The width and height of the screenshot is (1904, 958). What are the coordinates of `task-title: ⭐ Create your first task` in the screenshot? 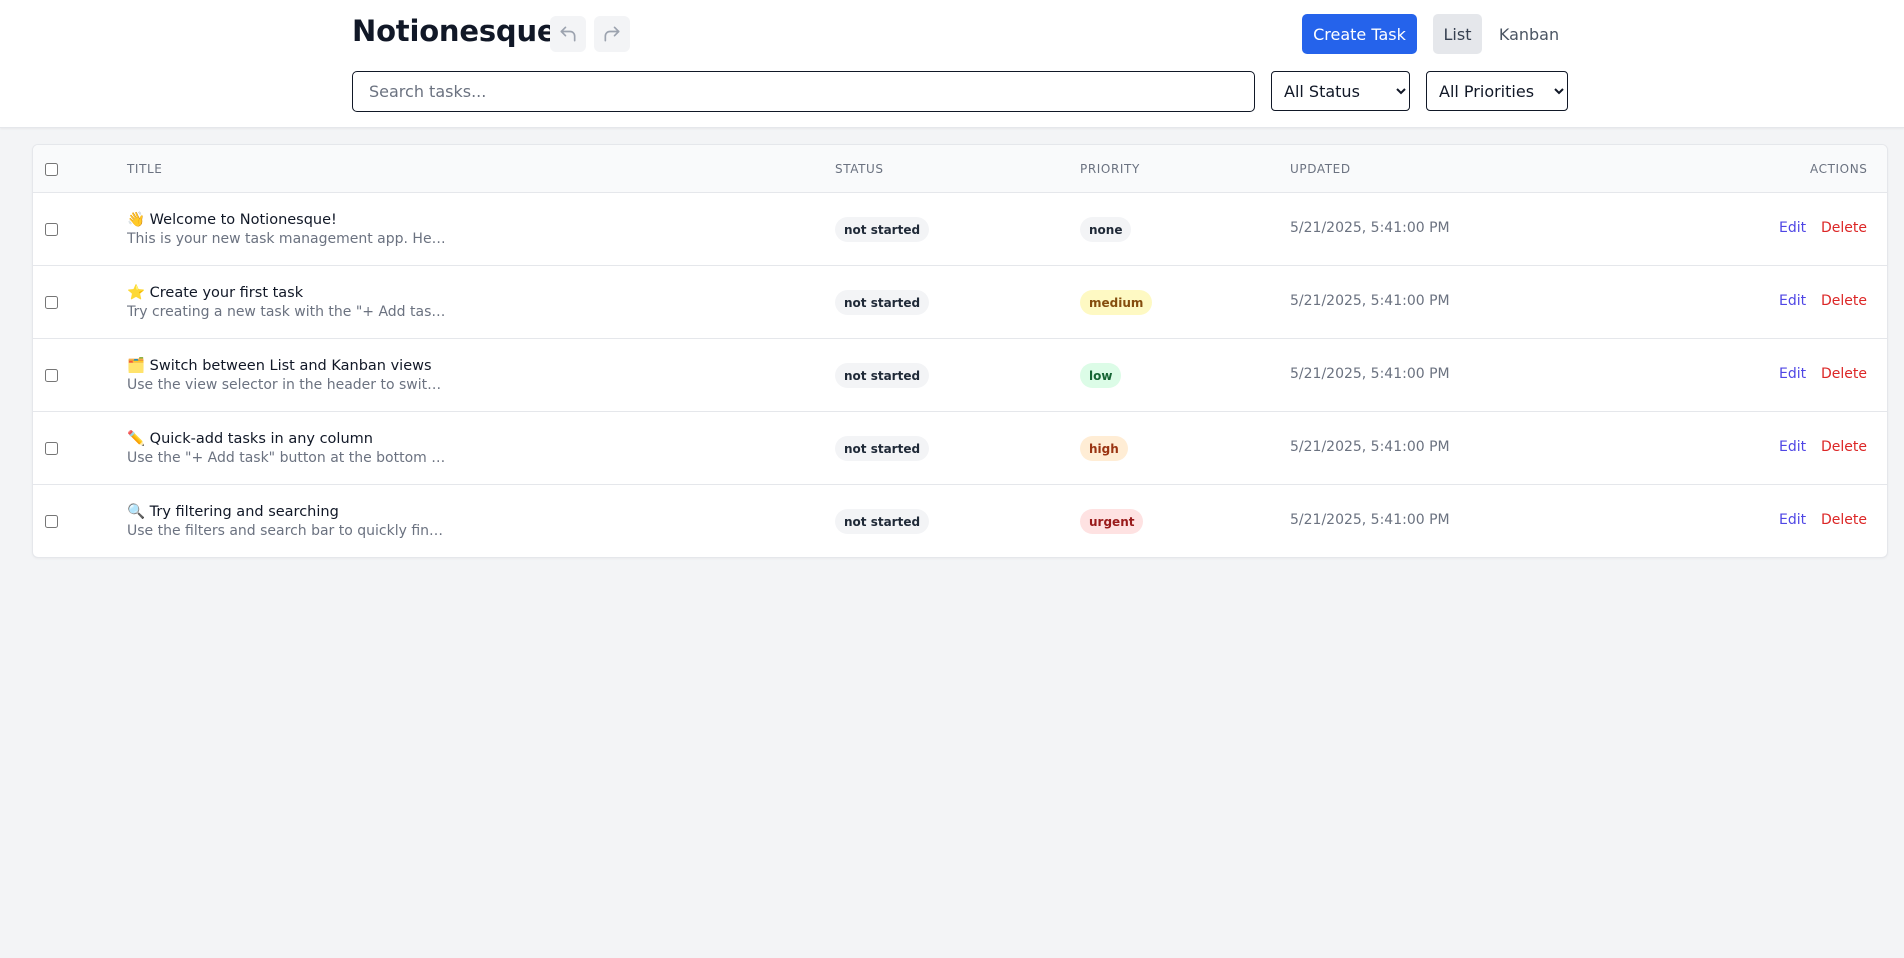 It's located at (215, 292).